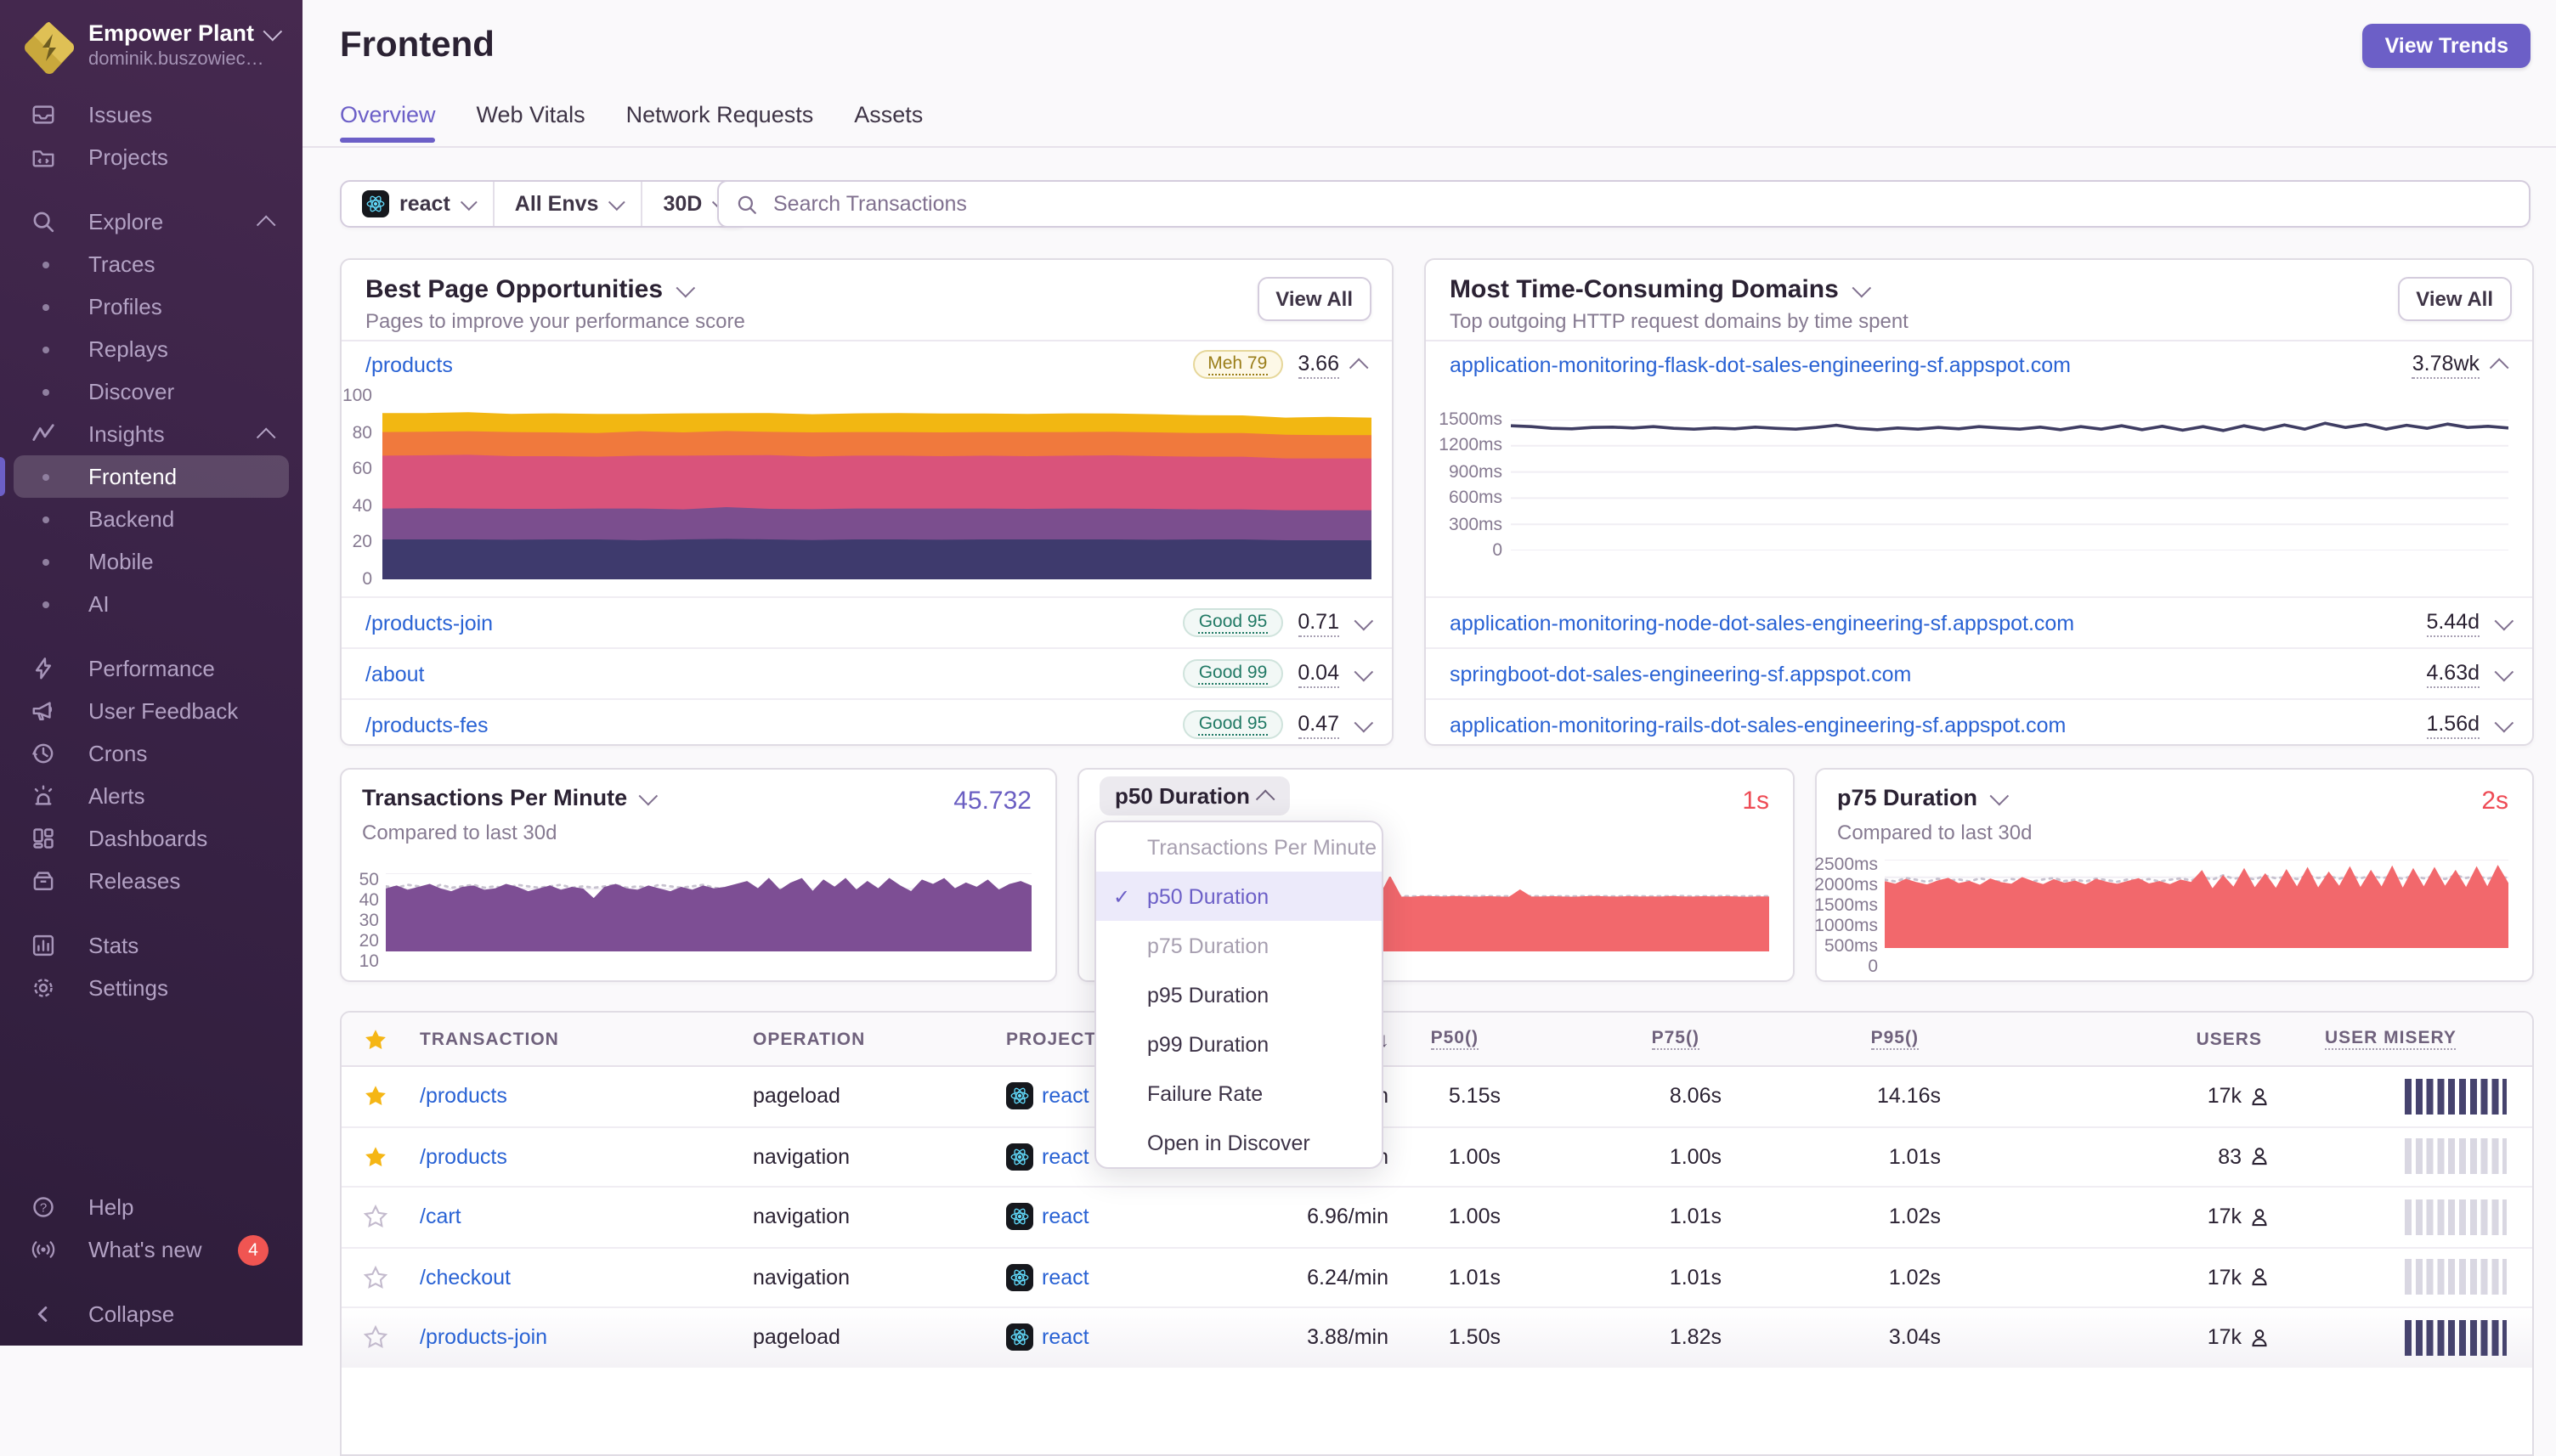  Describe the element at coordinates (144, 477) in the screenshot. I see `sidebar-item-frontend: Frontend` at that location.